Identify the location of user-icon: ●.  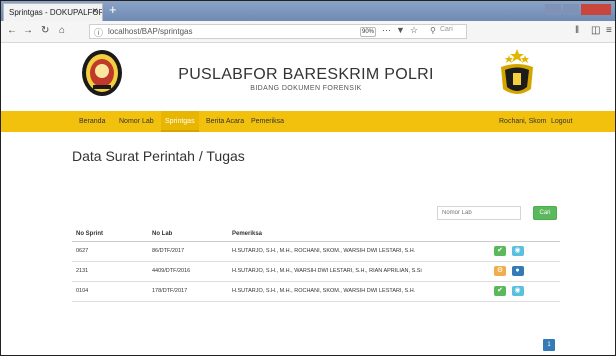
(517, 271).